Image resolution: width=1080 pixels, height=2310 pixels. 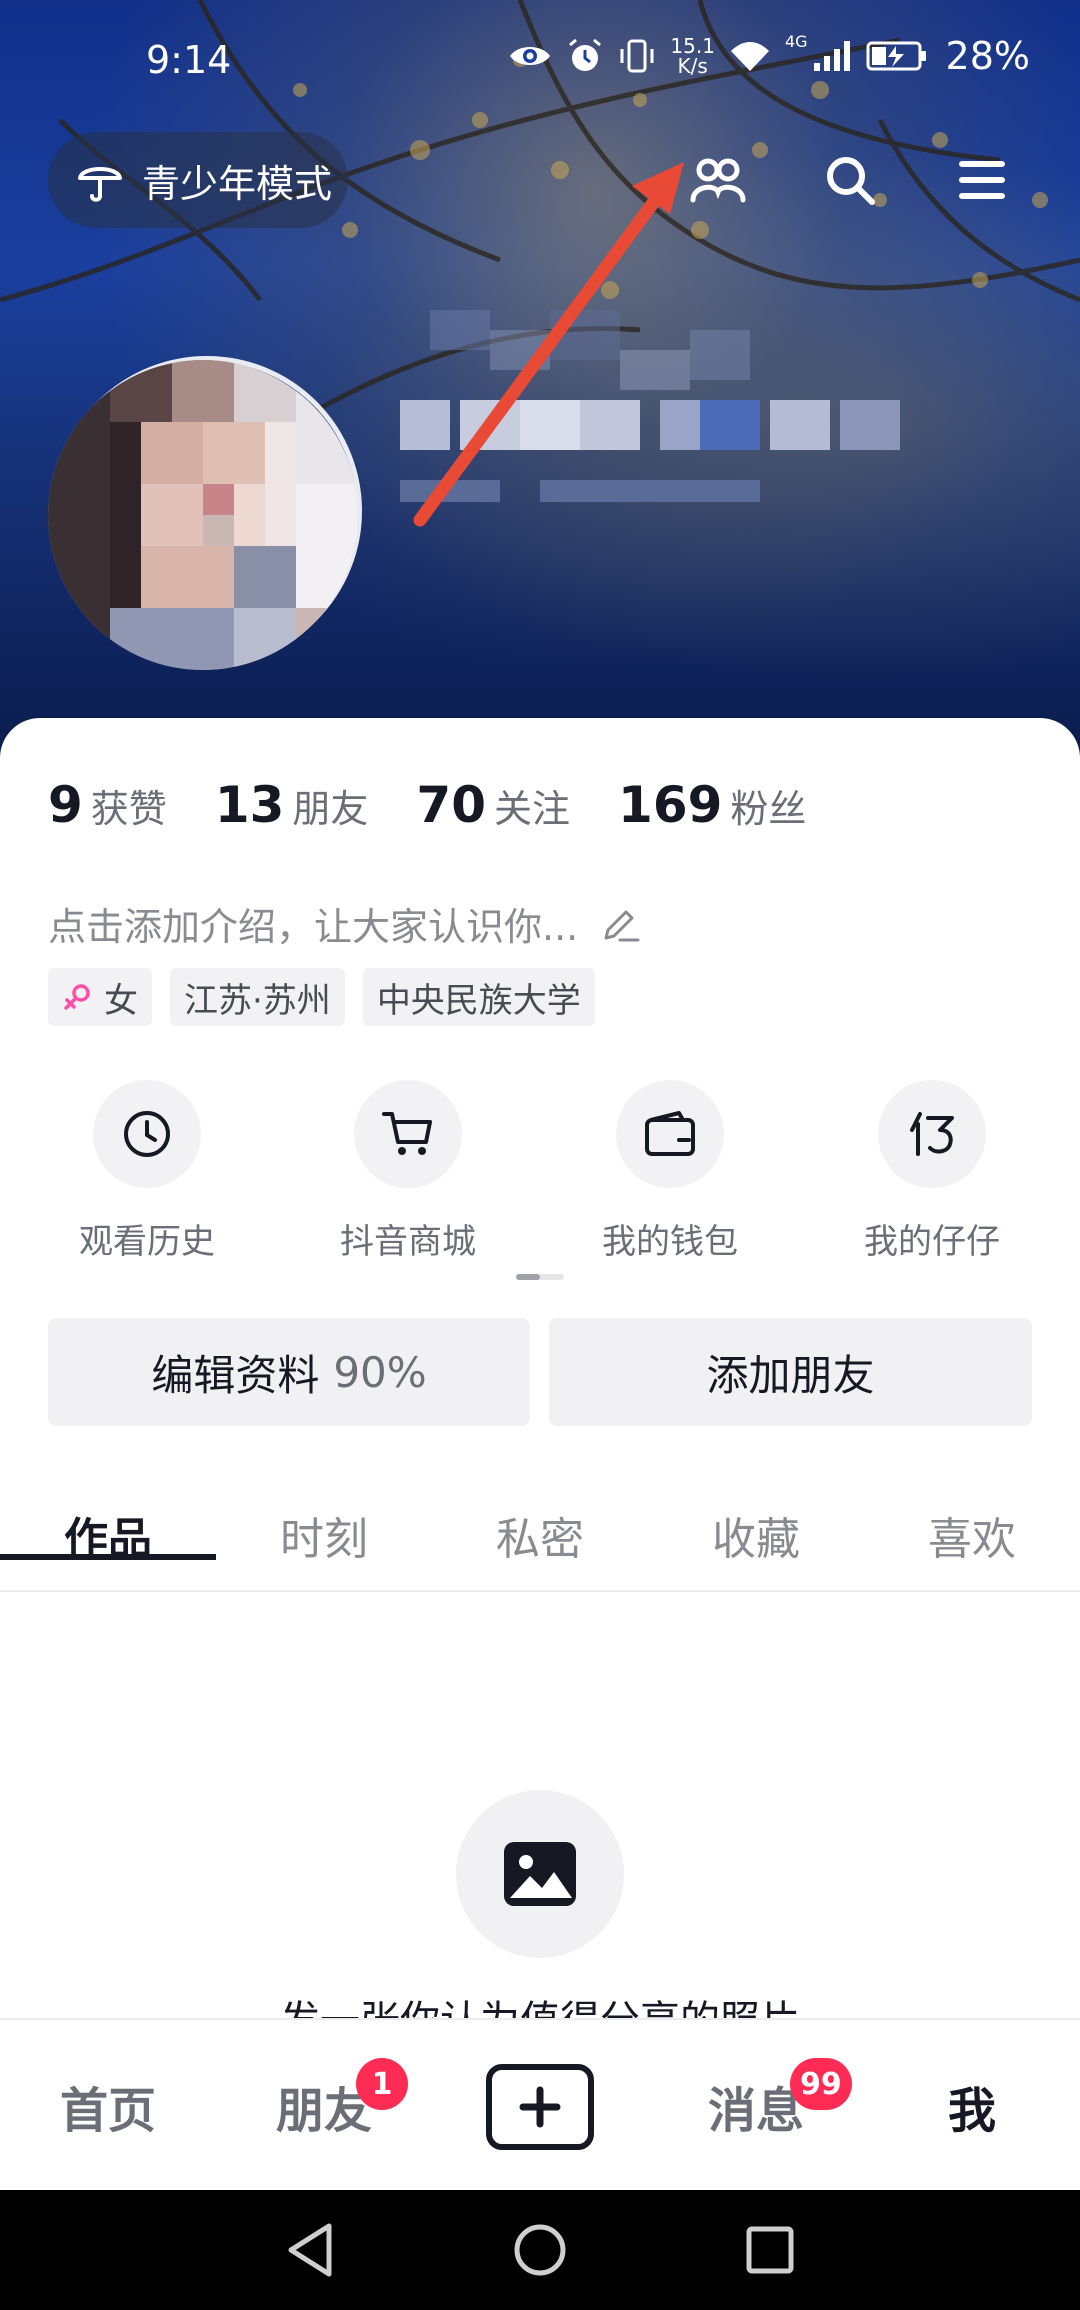 What do you see at coordinates (718, 180) in the screenshot?
I see `friends-icon` at bounding box center [718, 180].